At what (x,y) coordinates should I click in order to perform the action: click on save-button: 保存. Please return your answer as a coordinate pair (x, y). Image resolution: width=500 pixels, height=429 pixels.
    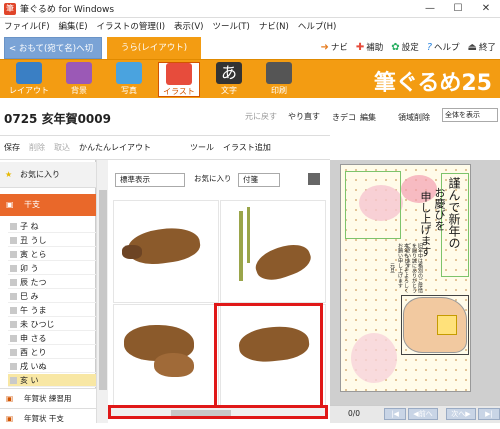
    Looking at the image, I should click on (12, 147).